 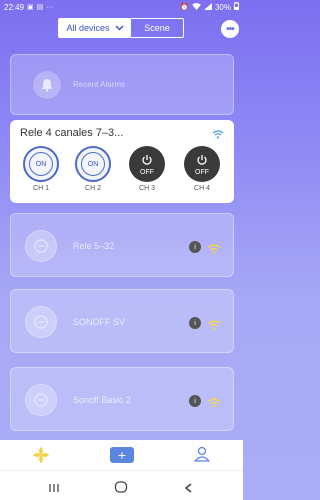 I want to click on channel-2: ON CH 2, so click(x=93, y=169).